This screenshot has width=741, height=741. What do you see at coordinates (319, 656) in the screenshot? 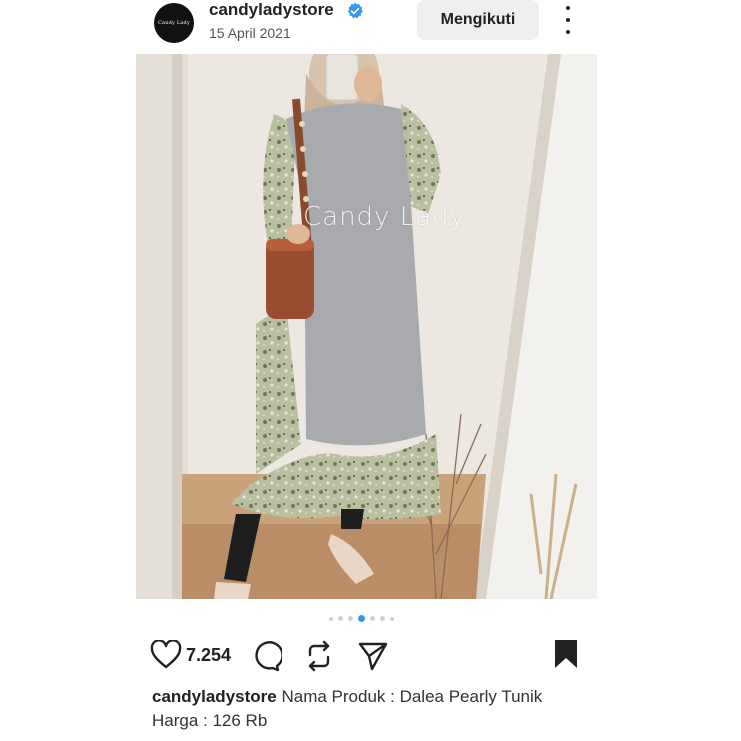
I see `repost-icon` at bounding box center [319, 656].